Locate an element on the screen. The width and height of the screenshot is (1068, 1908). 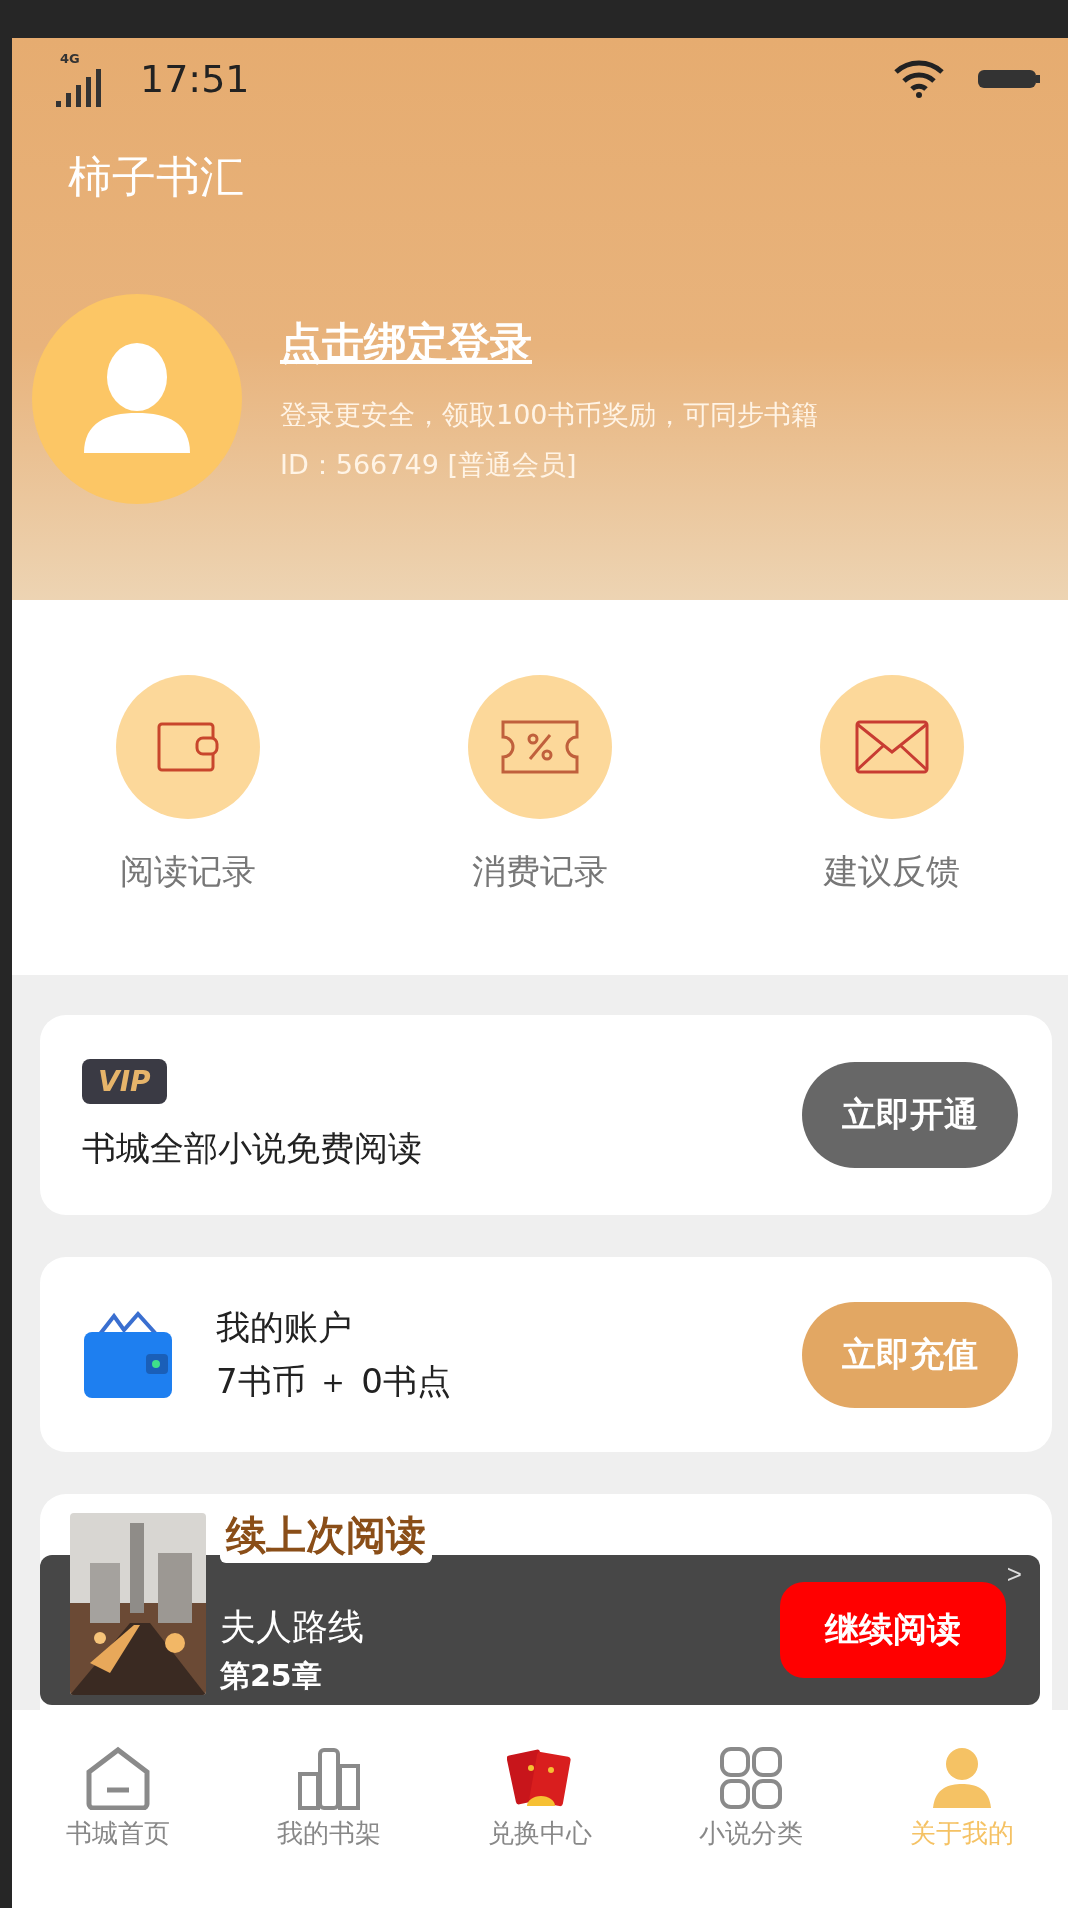
shortcut-button: 消费记录 is located at coordinates (540, 785).